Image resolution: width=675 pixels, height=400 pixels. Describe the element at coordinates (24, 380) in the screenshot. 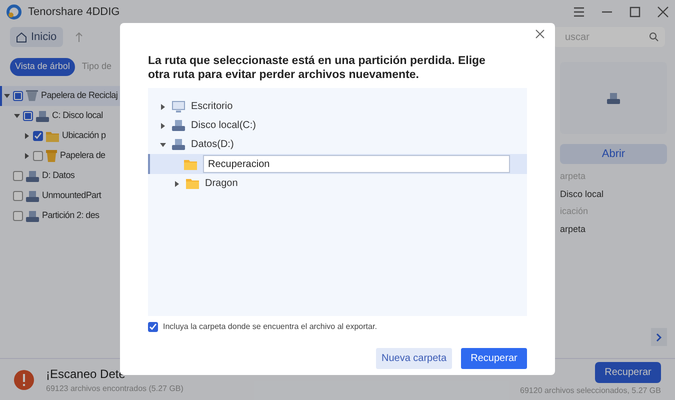

I see `warning-icon` at that location.